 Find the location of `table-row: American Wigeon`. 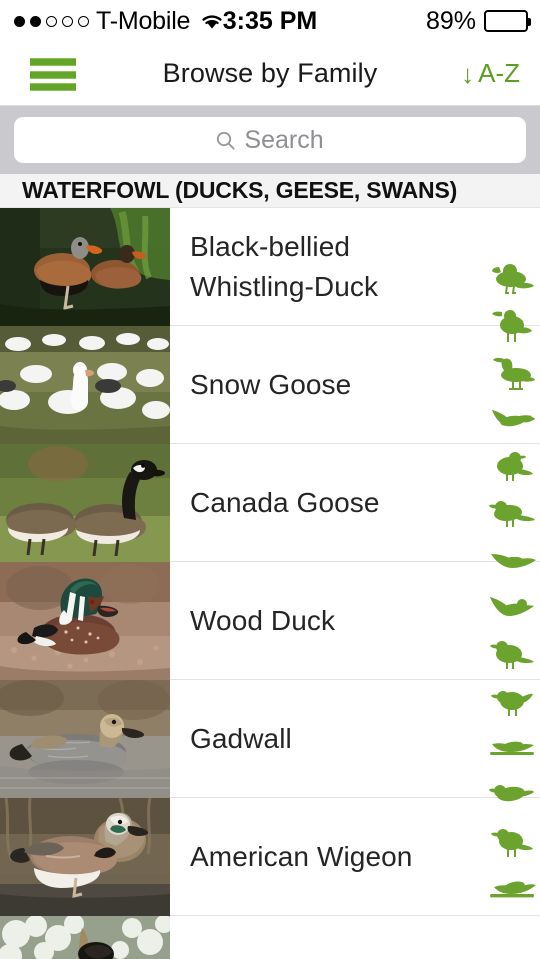

table-row: American Wigeon is located at coordinates (270, 857).